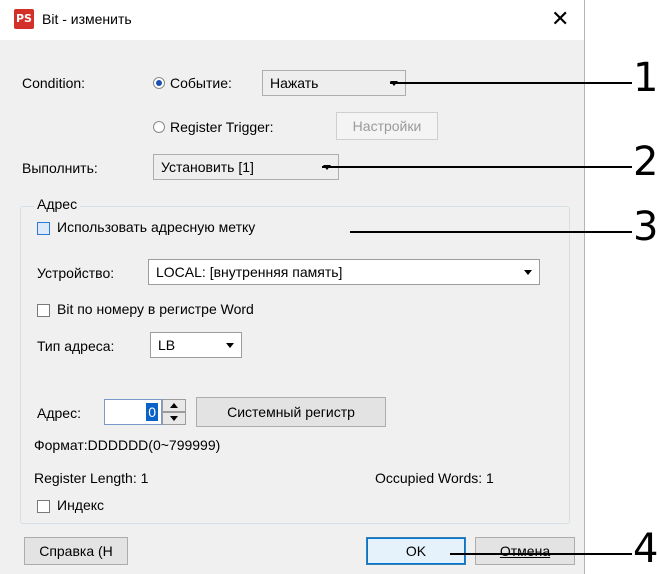 The height and width of the screenshot is (574, 657). What do you see at coordinates (387, 126) in the screenshot?
I see `settings-button: Настройки` at bounding box center [387, 126].